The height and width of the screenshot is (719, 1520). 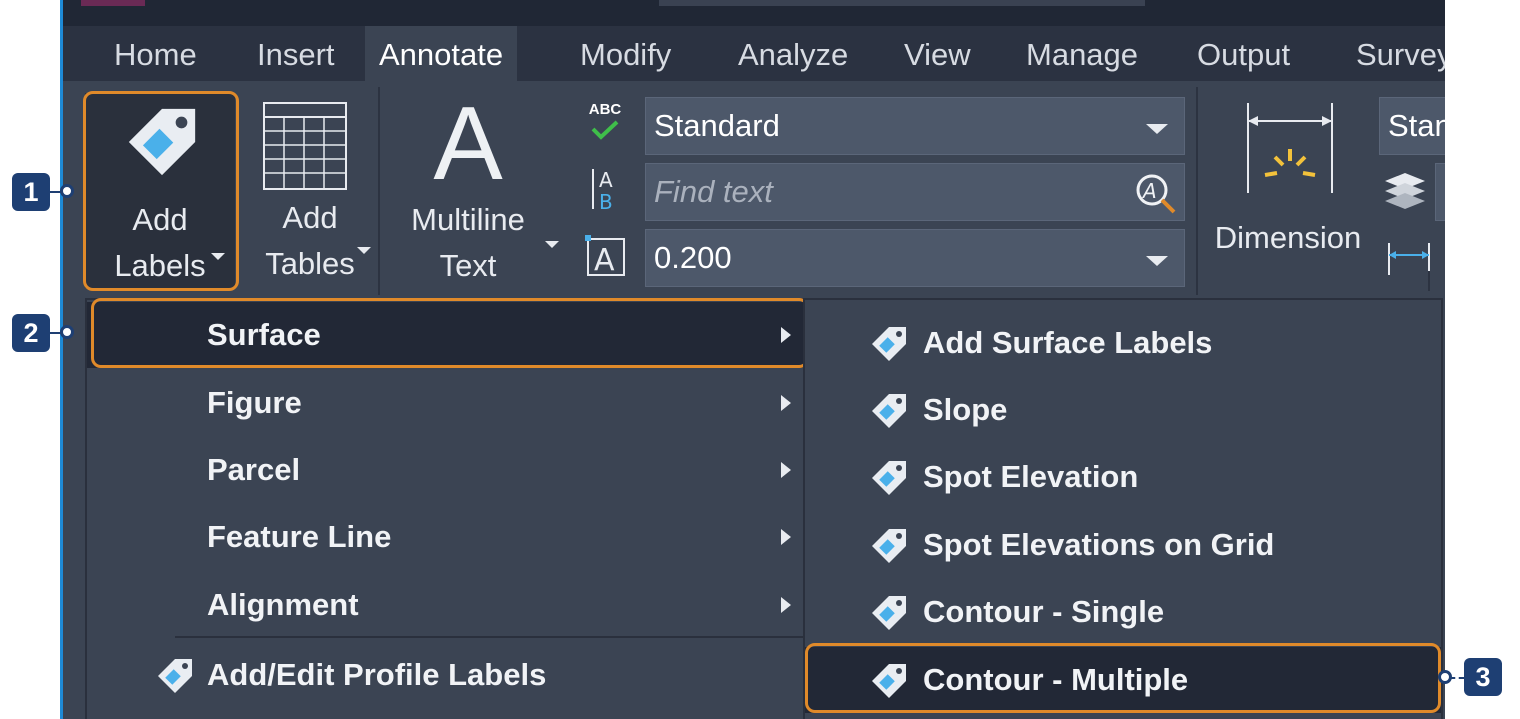 What do you see at coordinates (915, 192) in the screenshot?
I see `find-text-input: Find text A` at bounding box center [915, 192].